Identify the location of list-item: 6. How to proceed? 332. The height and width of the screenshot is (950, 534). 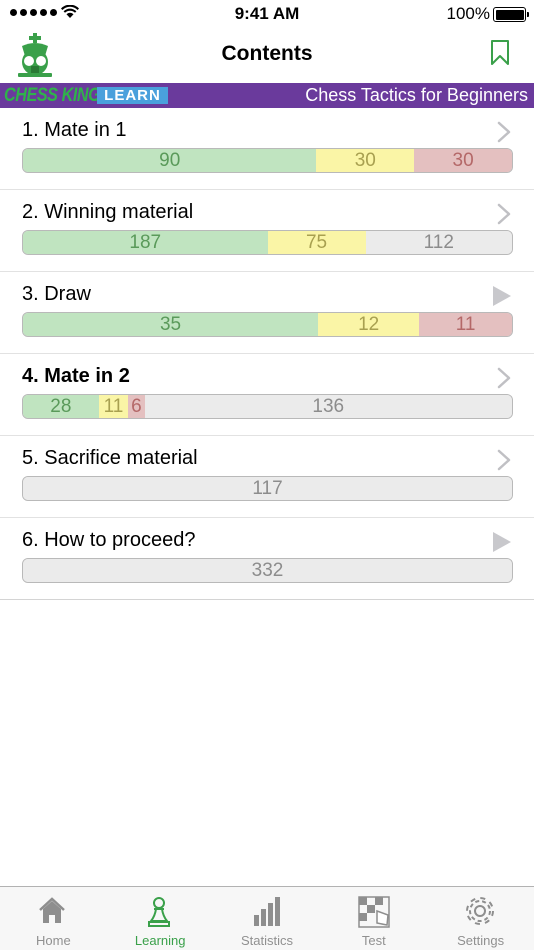
(267, 559).